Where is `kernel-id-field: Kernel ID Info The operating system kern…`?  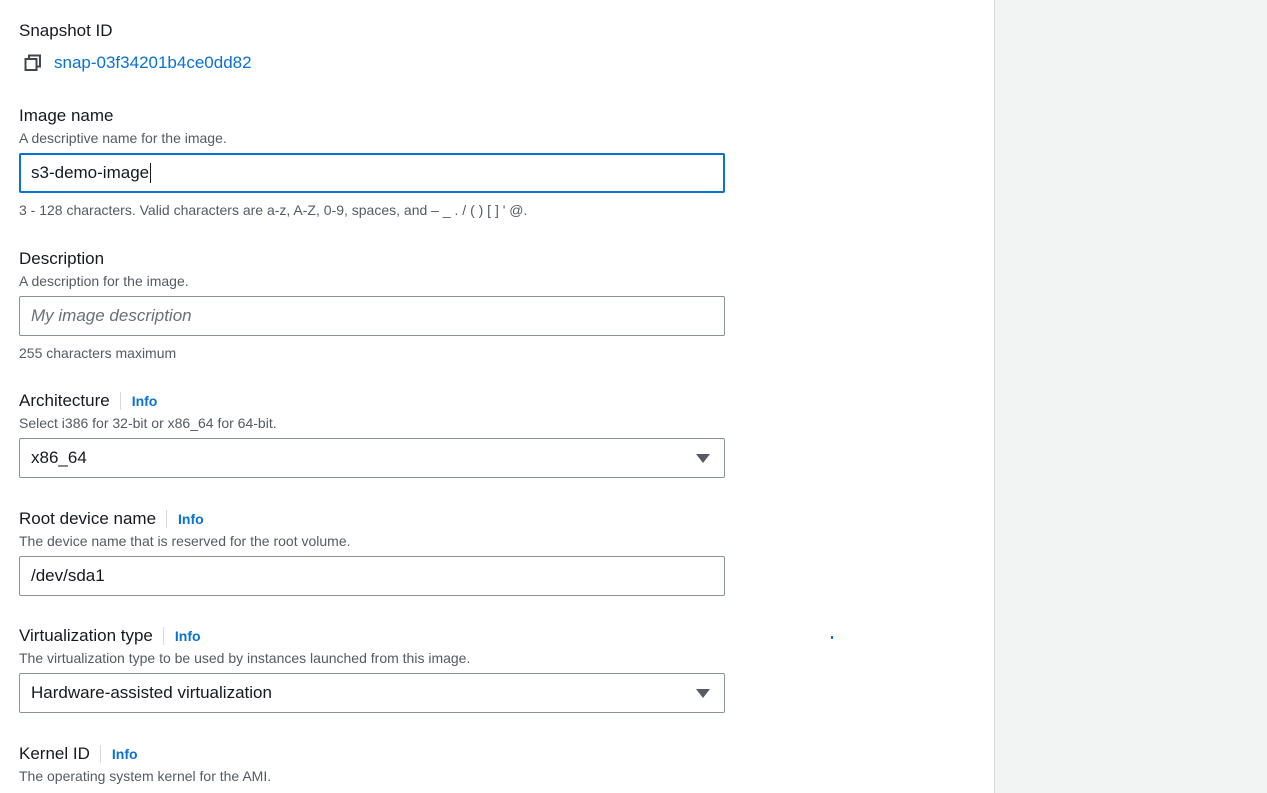 kernel-id-field: Kernel ID Info The operating system kern… is located at coordinates (372, 764).